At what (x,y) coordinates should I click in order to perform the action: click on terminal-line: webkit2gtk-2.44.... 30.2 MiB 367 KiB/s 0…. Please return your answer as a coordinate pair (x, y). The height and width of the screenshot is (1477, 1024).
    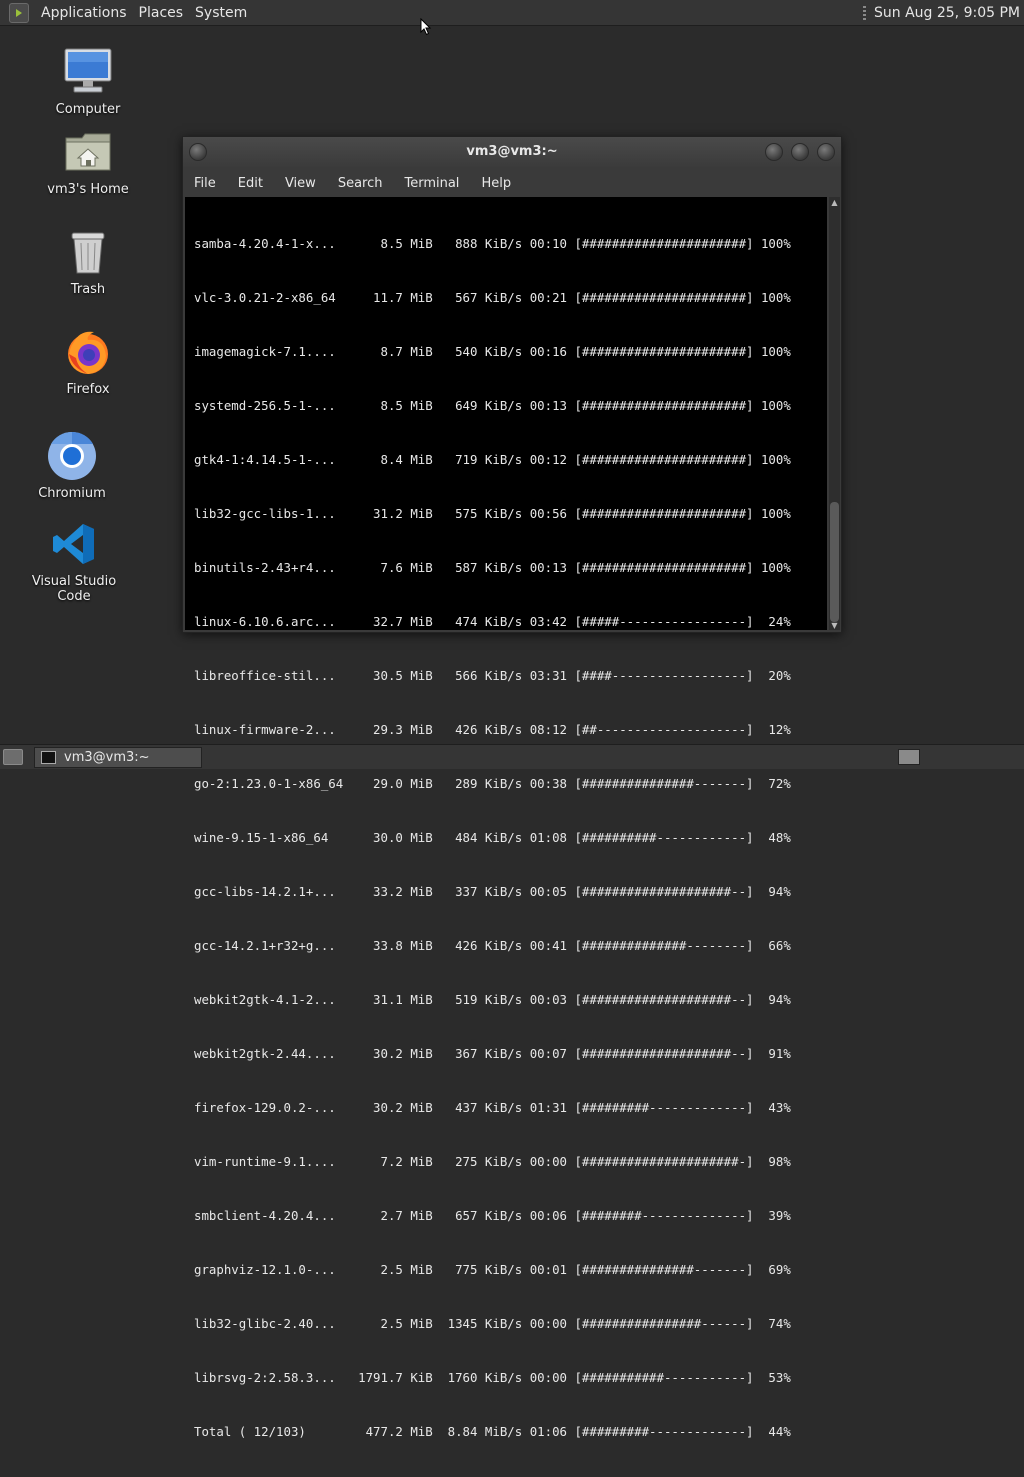
    Looking at the image, I should click on (492, 1053).